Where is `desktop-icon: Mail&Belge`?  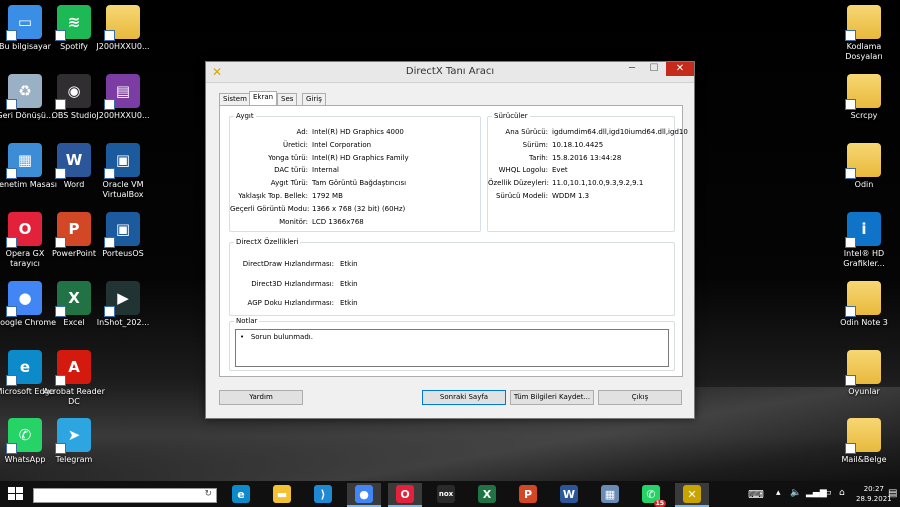
desktop-icon: Mail&Belge is located at coordinates (864, 441).